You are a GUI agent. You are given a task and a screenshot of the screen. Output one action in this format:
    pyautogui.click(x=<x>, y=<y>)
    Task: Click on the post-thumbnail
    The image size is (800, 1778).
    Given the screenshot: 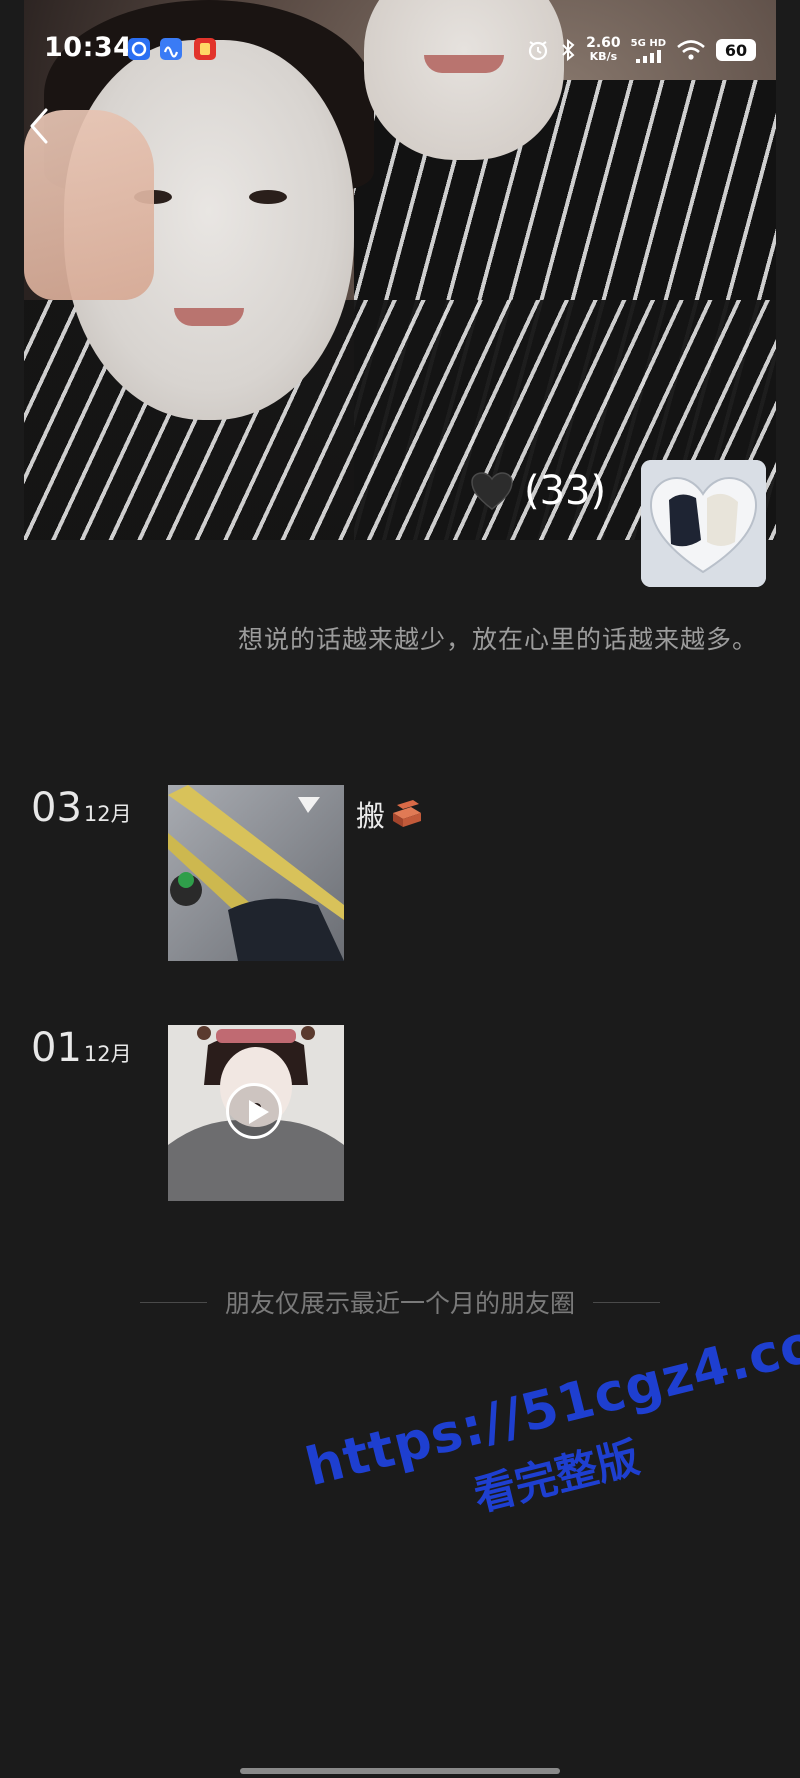 What is the action you would take?
    pyautogui.click(x=256, y=873)
    